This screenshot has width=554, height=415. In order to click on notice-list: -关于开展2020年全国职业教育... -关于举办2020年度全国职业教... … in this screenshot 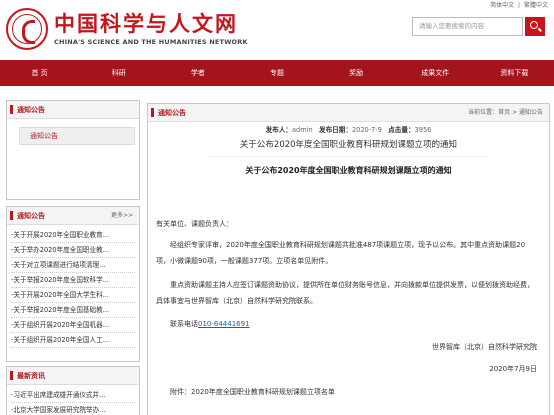, I will do `click(73, 286)`.